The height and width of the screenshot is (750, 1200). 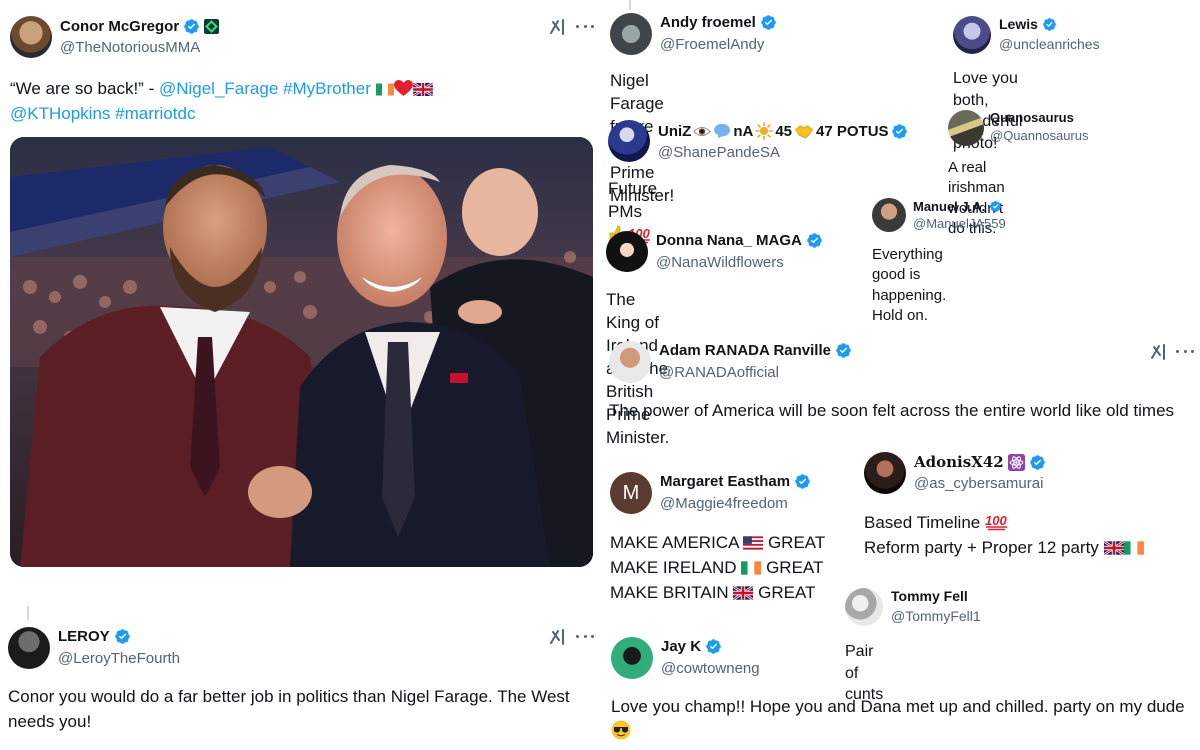 I want to click on author-handle: @Quannosaurus, so click(x=1039, y=135).